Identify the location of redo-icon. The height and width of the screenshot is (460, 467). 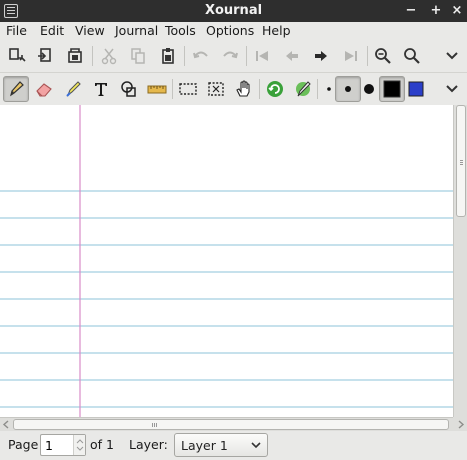
(230, 55).